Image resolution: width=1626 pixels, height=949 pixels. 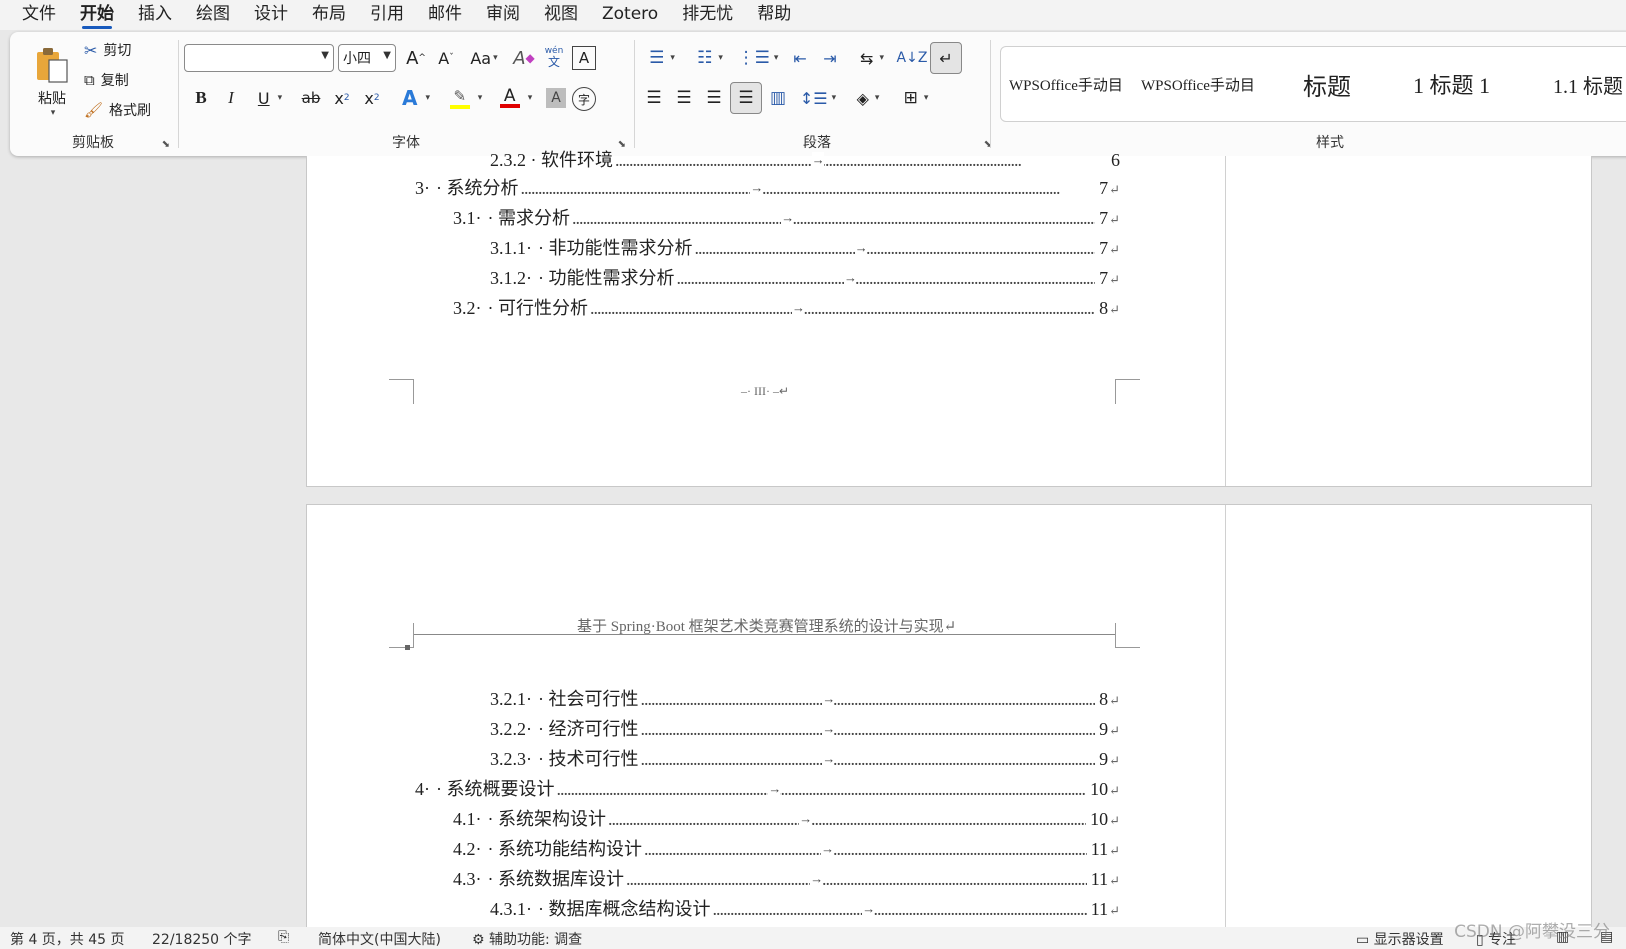 I want to click on menu-home: 开始, so click(x=97, y=15).